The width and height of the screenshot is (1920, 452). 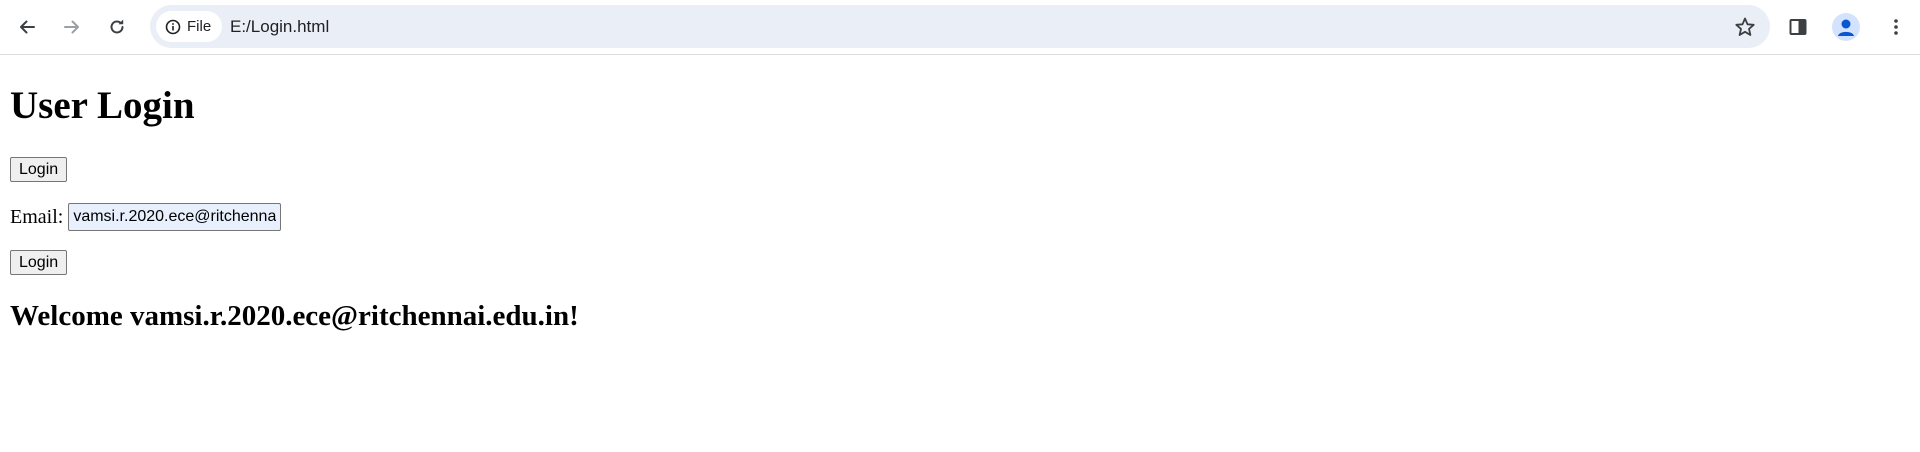 I want to click on more-vert-icon, so click(x=1896, y=27).